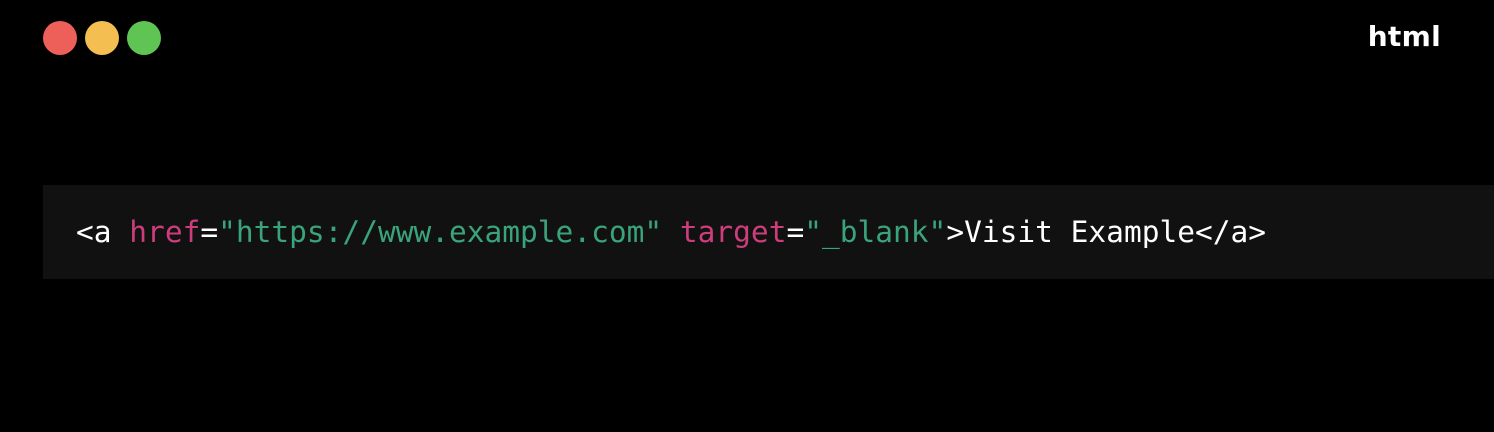 Image resolution: width=1494 pixels, height=432 pixels. I want to click on code-token-str: "https://www.example.com", so click(440, 232).